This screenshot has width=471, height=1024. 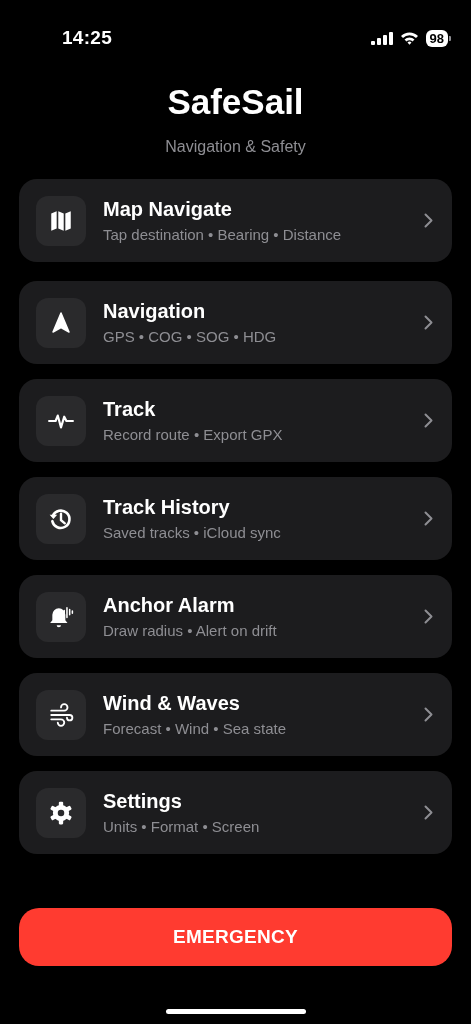 What do you see at coordinates (235, 420) in the screenshot?
I see `menu-card: Track Record route • Export GPX` at bounding box center [235, 420].